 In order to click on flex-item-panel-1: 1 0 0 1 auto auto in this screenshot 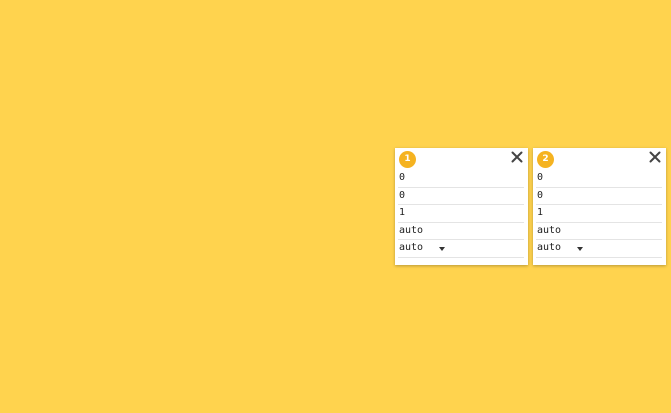, I will do `click(461, 206)`.